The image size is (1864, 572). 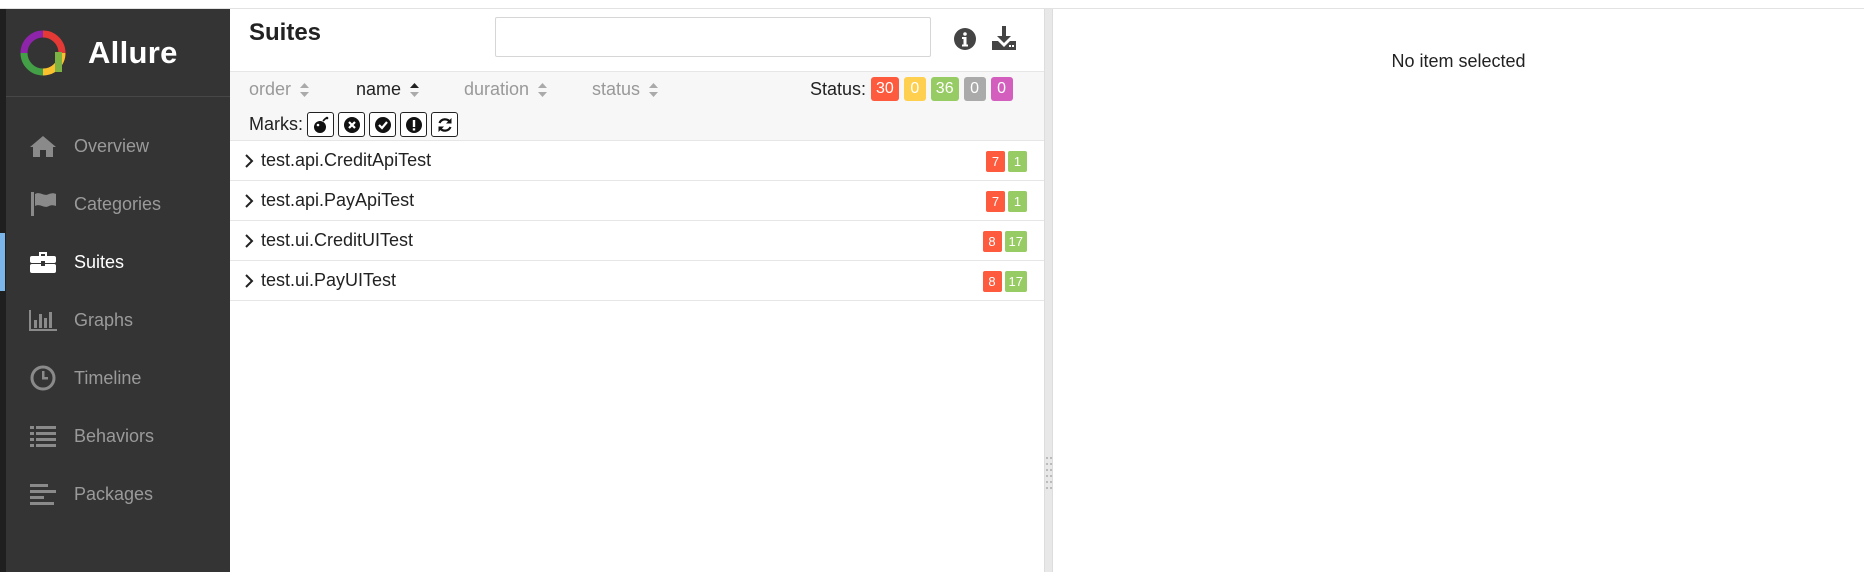 I want to click on bomb-icon, so click(x=320, y=124).